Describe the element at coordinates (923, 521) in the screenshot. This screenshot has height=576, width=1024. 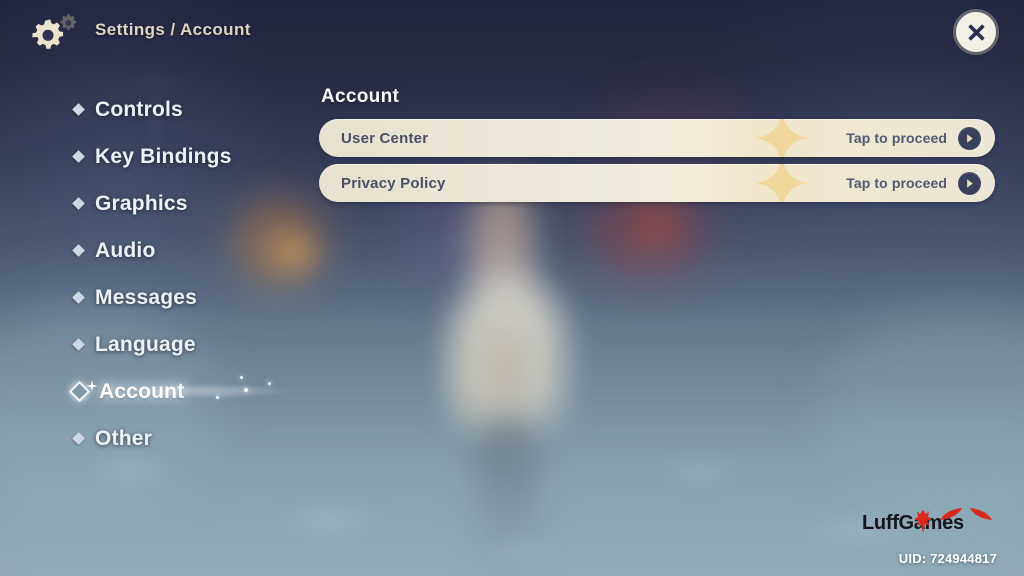
I see `devil-emblem-icon` at that location.